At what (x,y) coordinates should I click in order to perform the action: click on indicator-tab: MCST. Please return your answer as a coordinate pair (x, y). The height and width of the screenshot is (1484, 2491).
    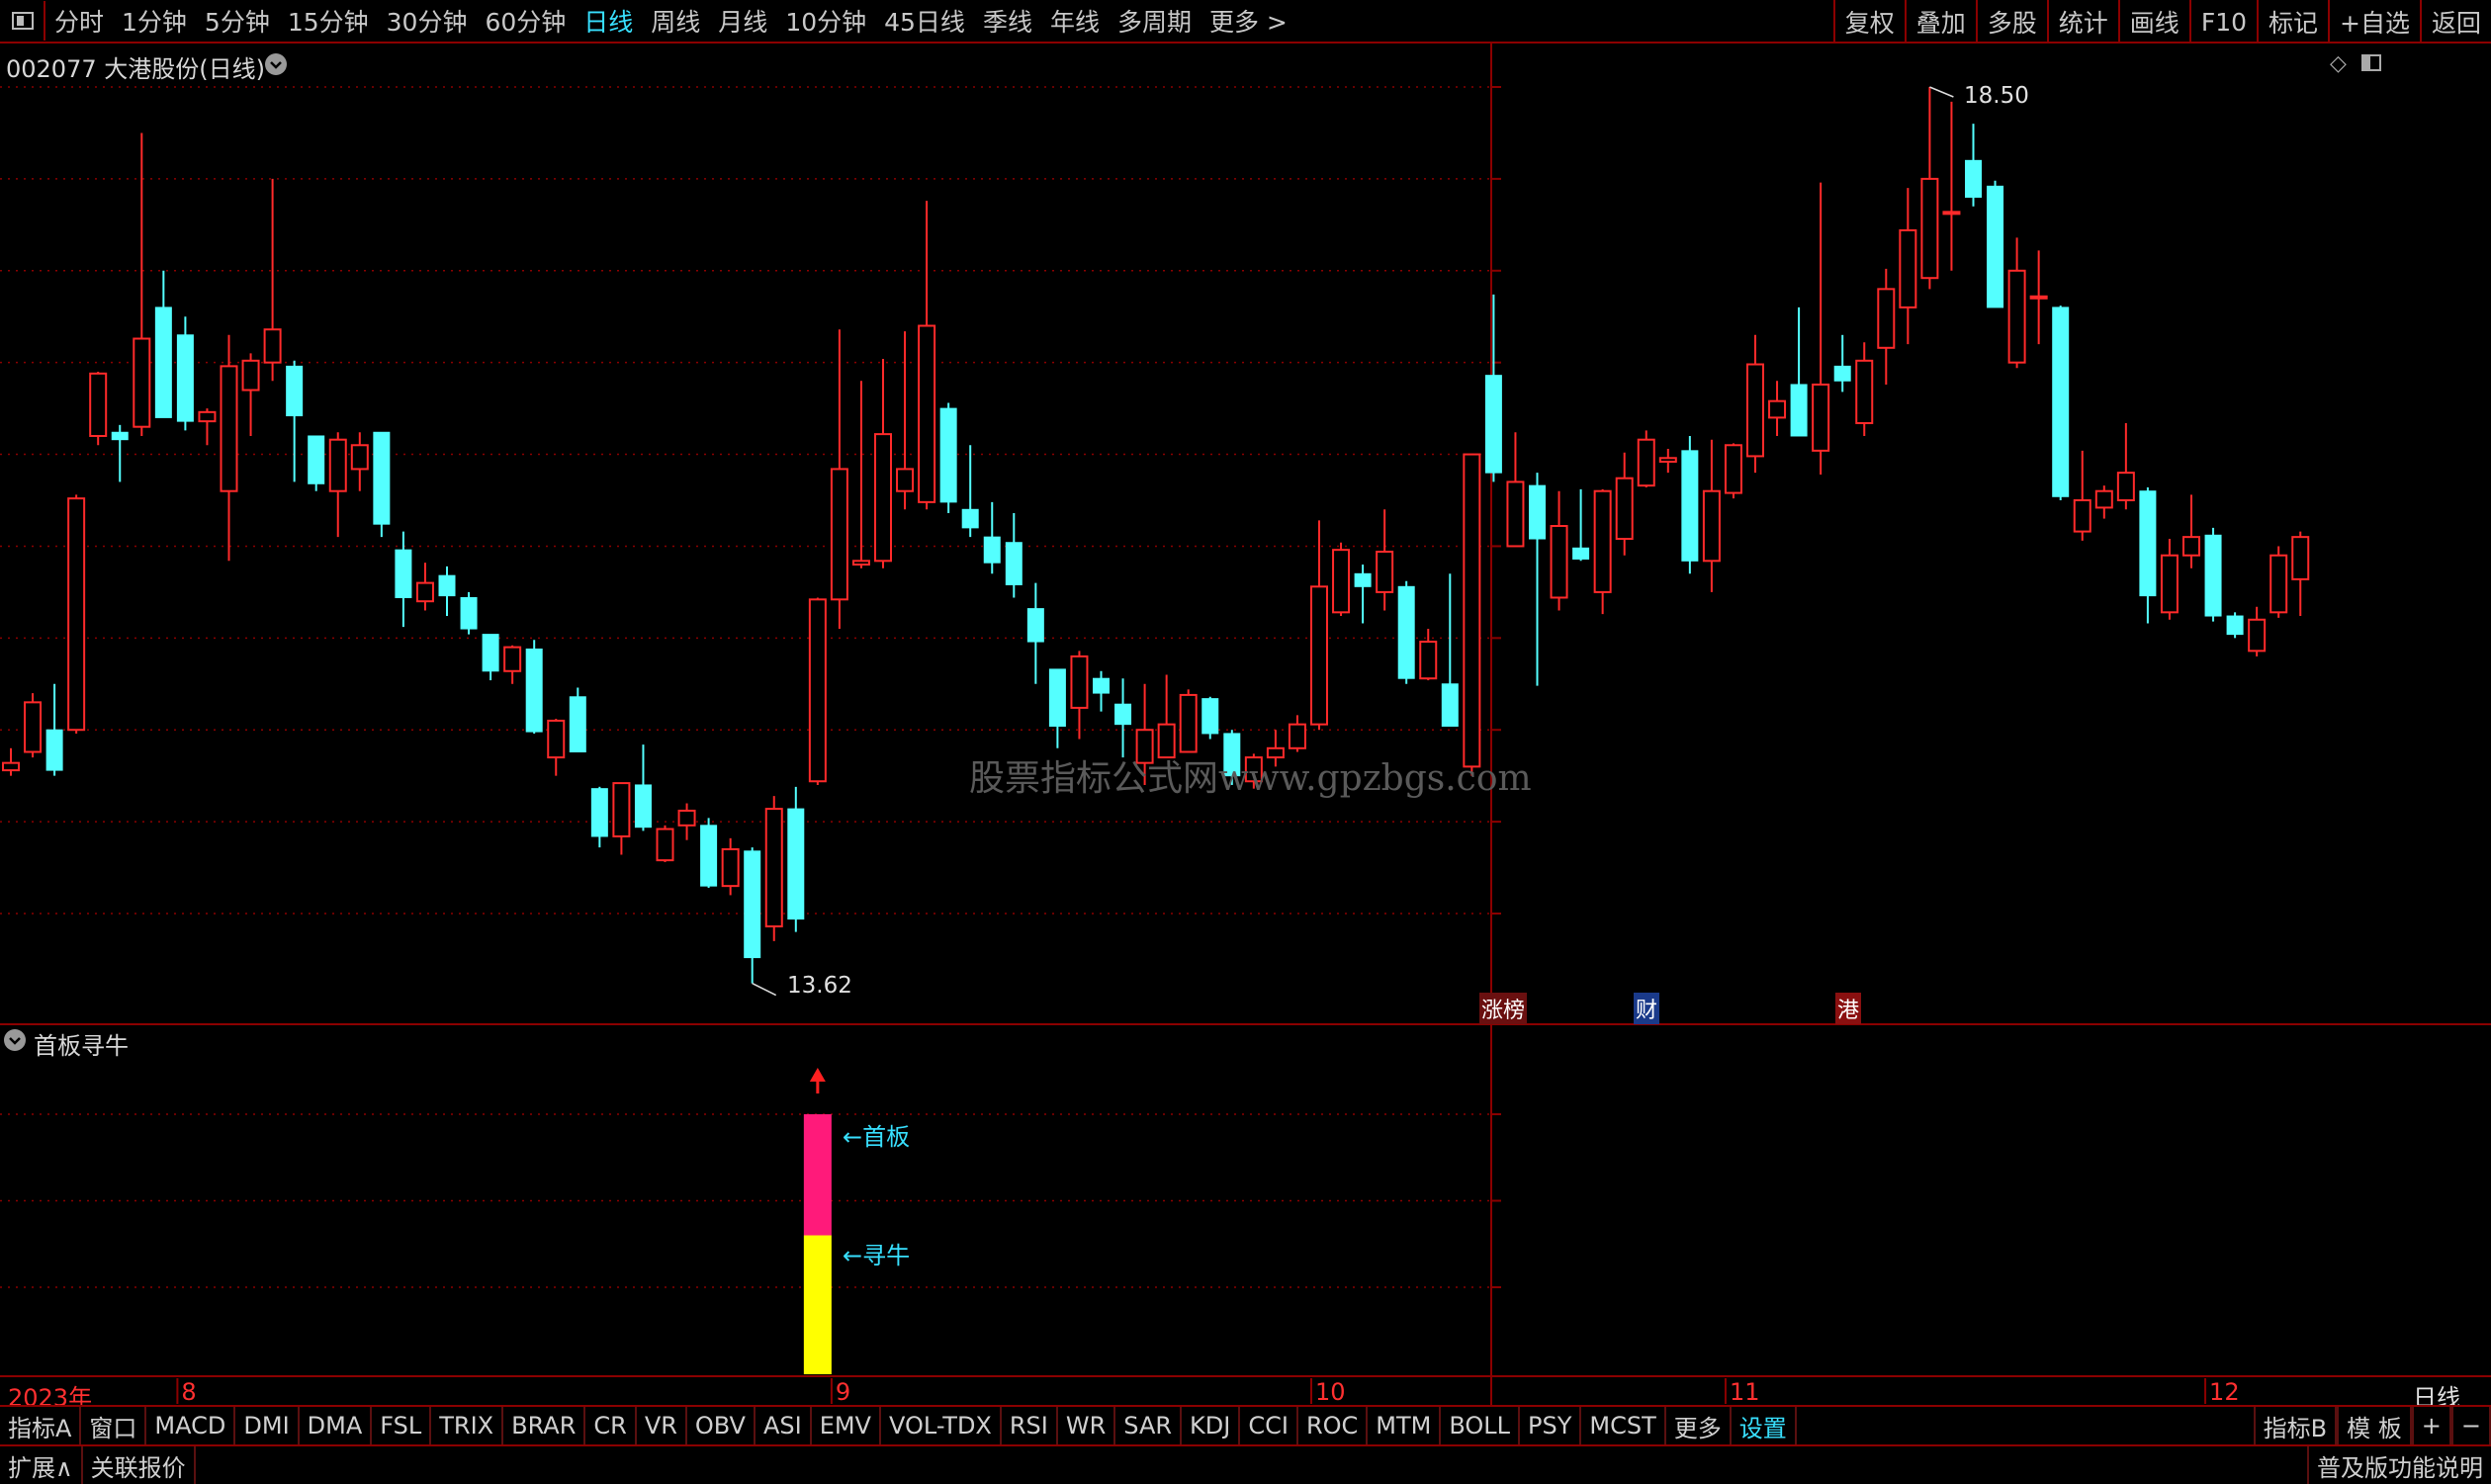
    Looking at the image, I should click on (1623, 1425).